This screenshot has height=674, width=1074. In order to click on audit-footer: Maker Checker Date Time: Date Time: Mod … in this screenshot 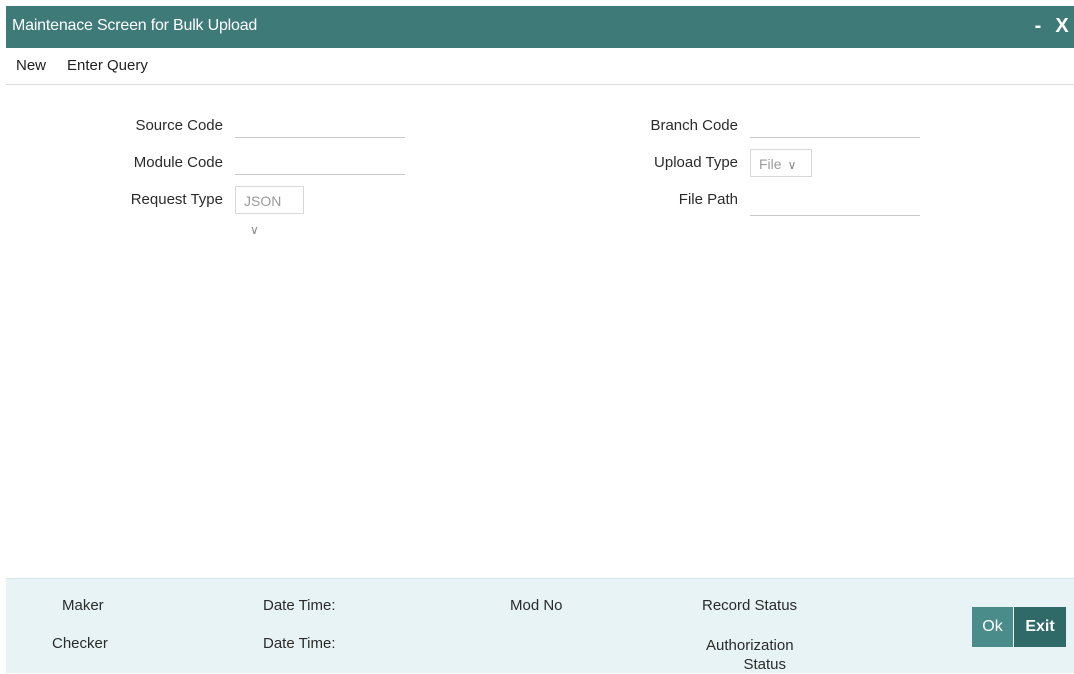, I will do `click(540, 625)`.